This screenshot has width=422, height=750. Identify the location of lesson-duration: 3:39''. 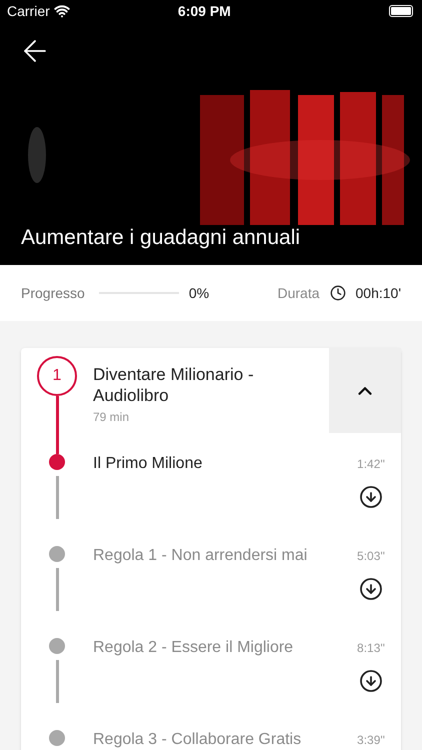
(371, 740).